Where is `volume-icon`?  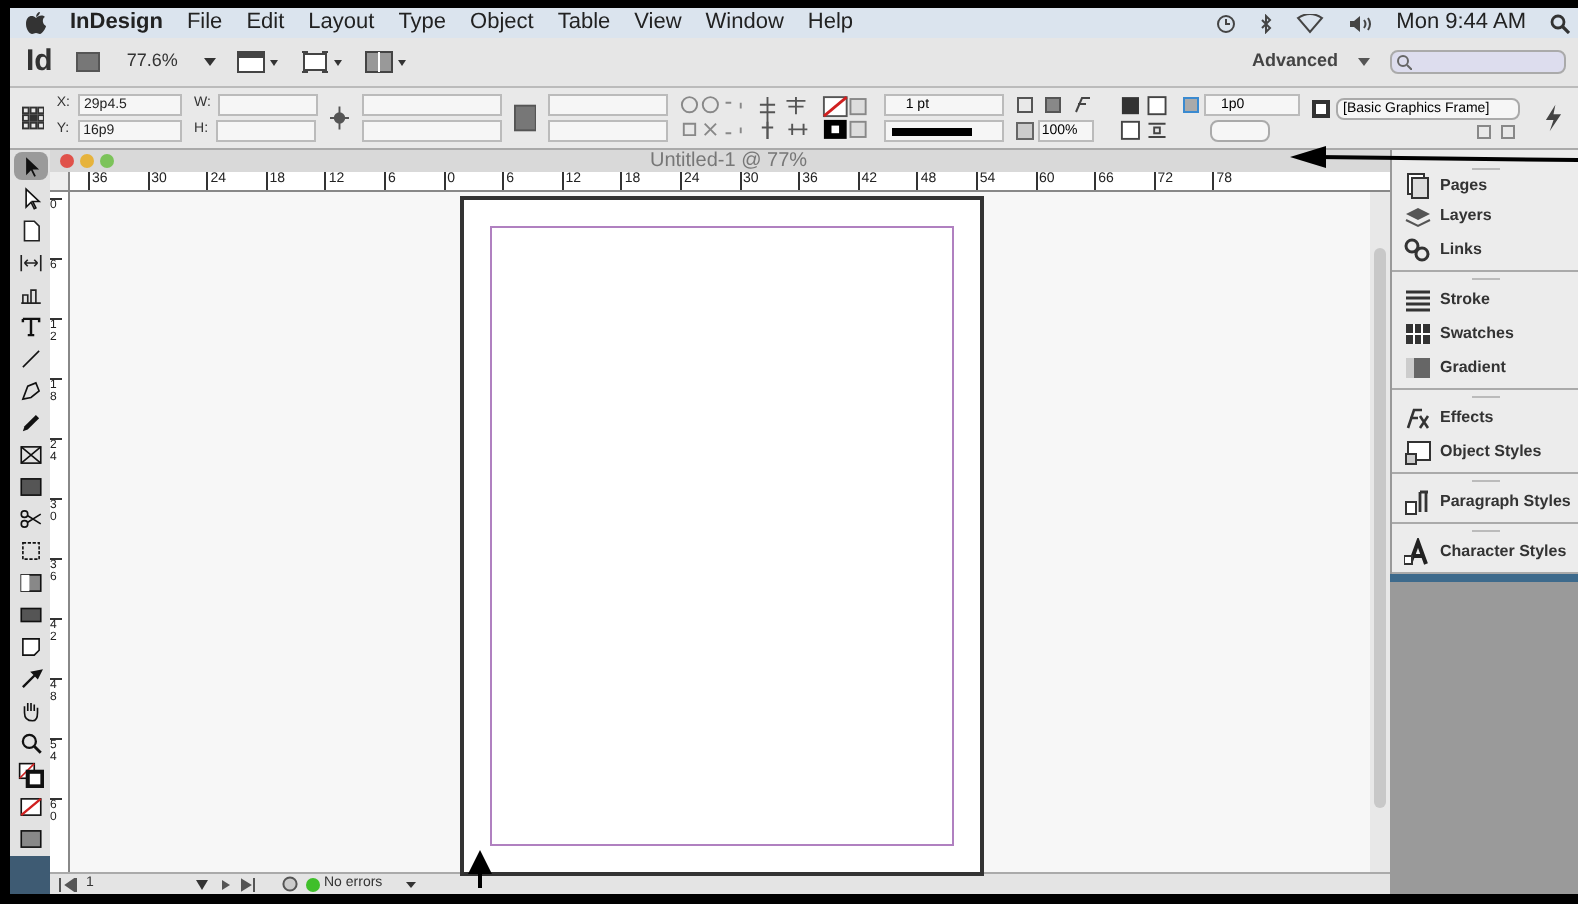
volume-icon is located at coordinates (1360, 23).